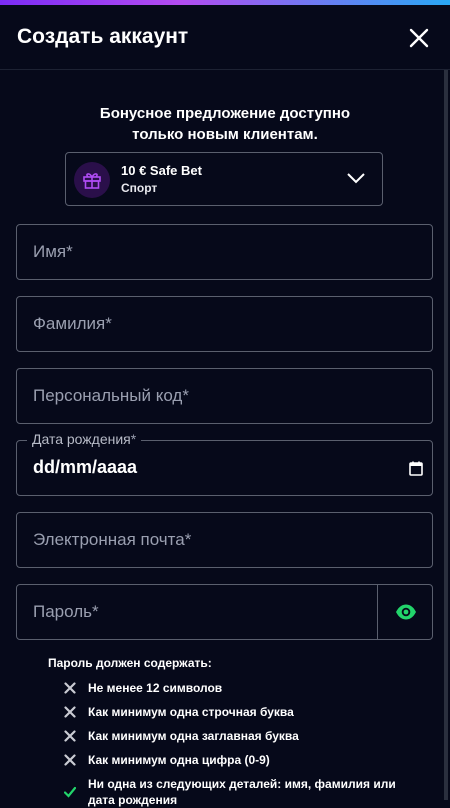 The image size is (450, 808). What do you see at coordinates (85, 467) in the screenshot?
I see `birth-date-value: dd/mm/aaaa` at bounding box center [85, 467].